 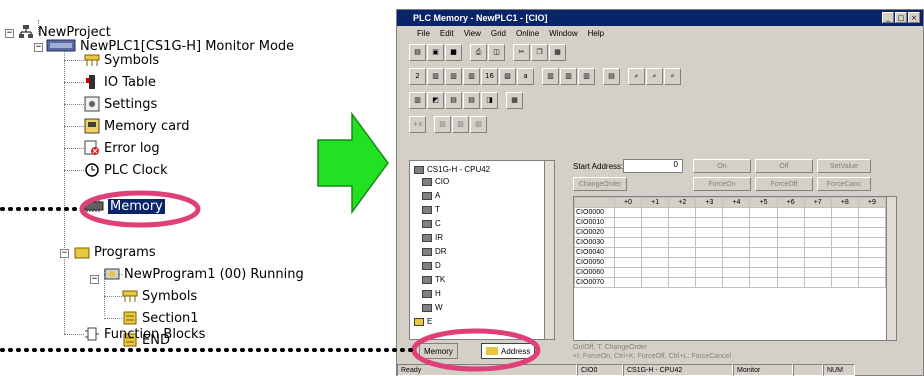 What do you see at coordinates (476, 350) in the screenshot?
I see `address-highlight-ellipse` at bounding box center [476, 350].